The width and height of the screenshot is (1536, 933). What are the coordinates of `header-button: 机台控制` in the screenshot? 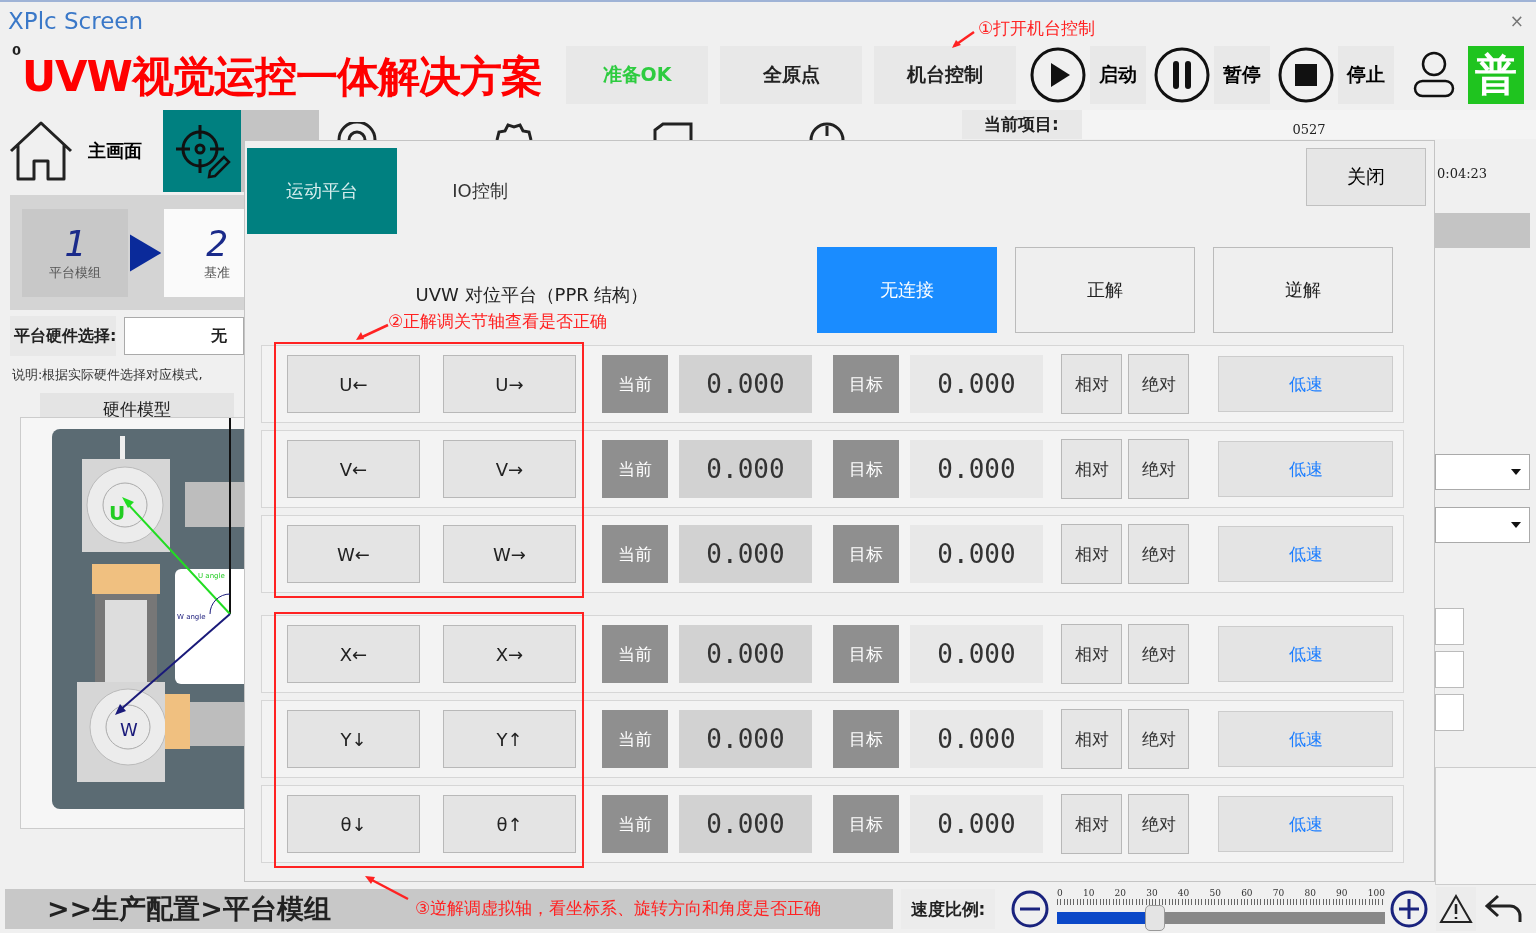 It's located at (945, 75).